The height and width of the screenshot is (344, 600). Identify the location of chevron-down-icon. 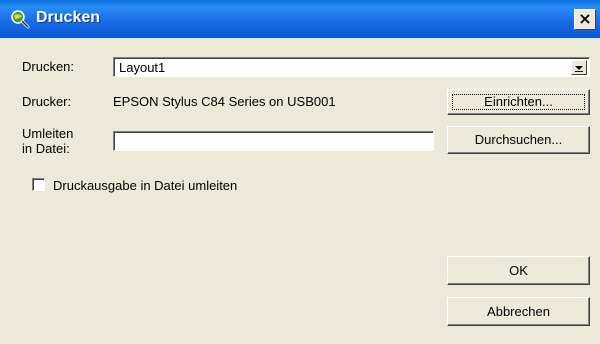
(579, 68).